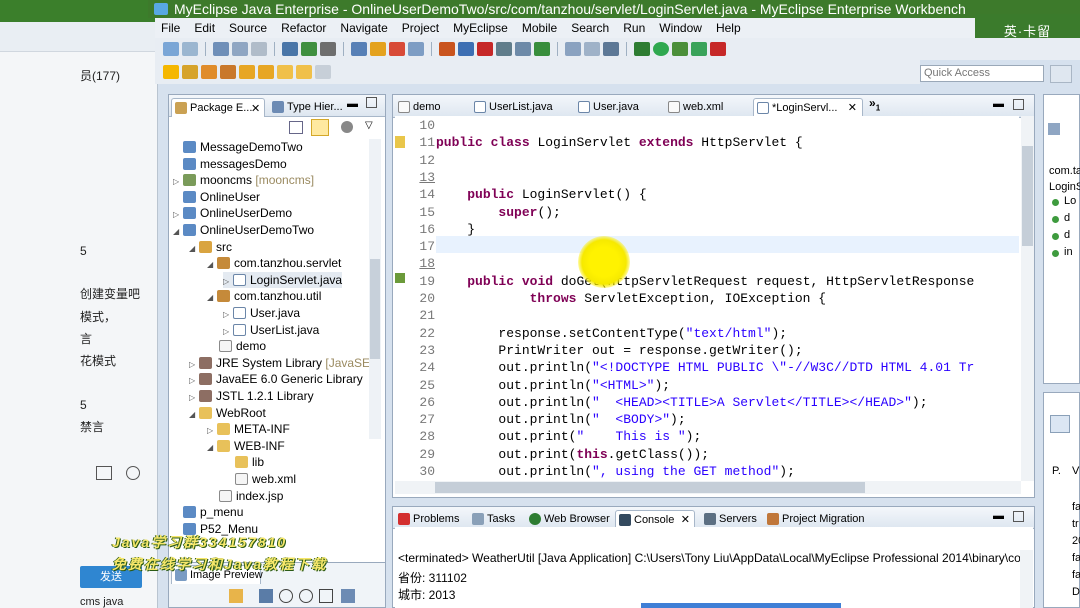 The height and width of the screenshot is (608, 1080). I want to click on link-editor-icon, so click(320, 127).